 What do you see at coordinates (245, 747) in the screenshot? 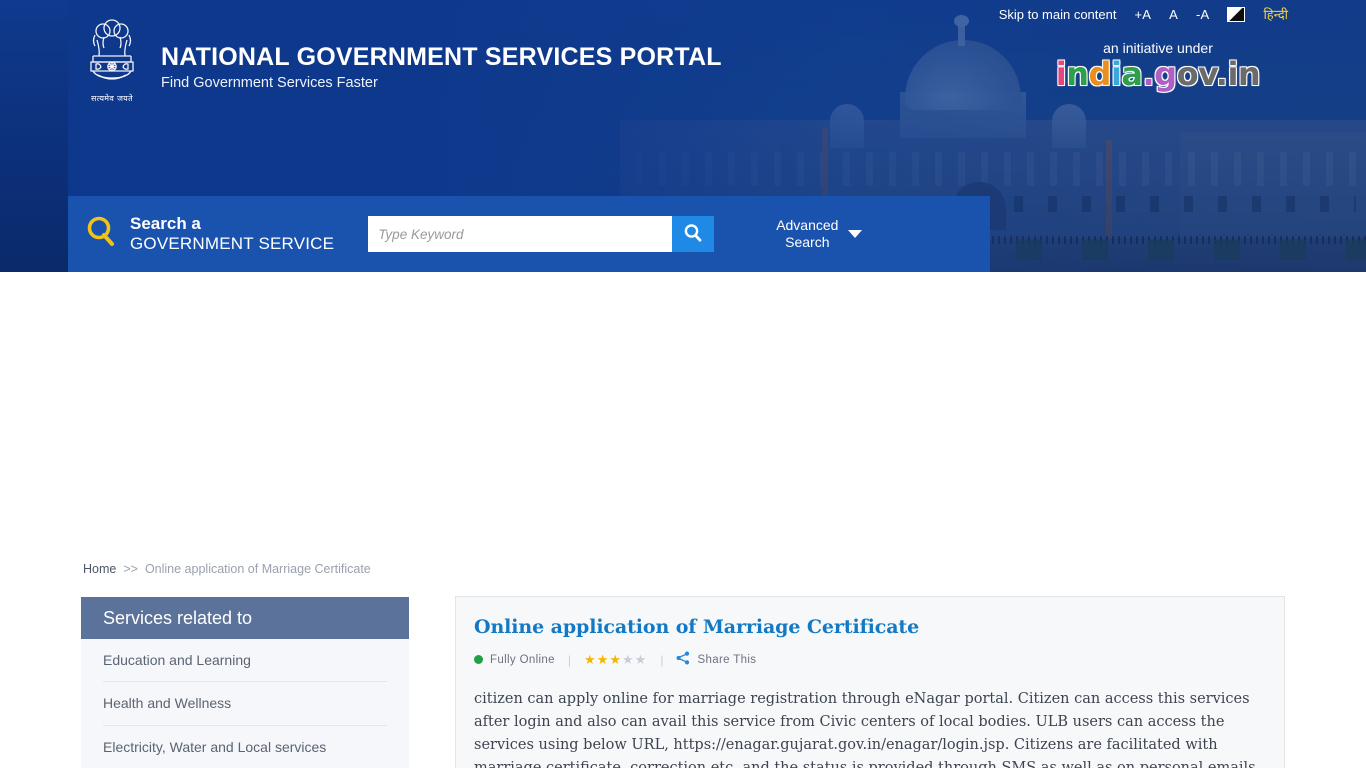
I see `sidebar-item-electricity-water-and-local-services: Electricity, Water and Local services` at bounding box center [245, 747].